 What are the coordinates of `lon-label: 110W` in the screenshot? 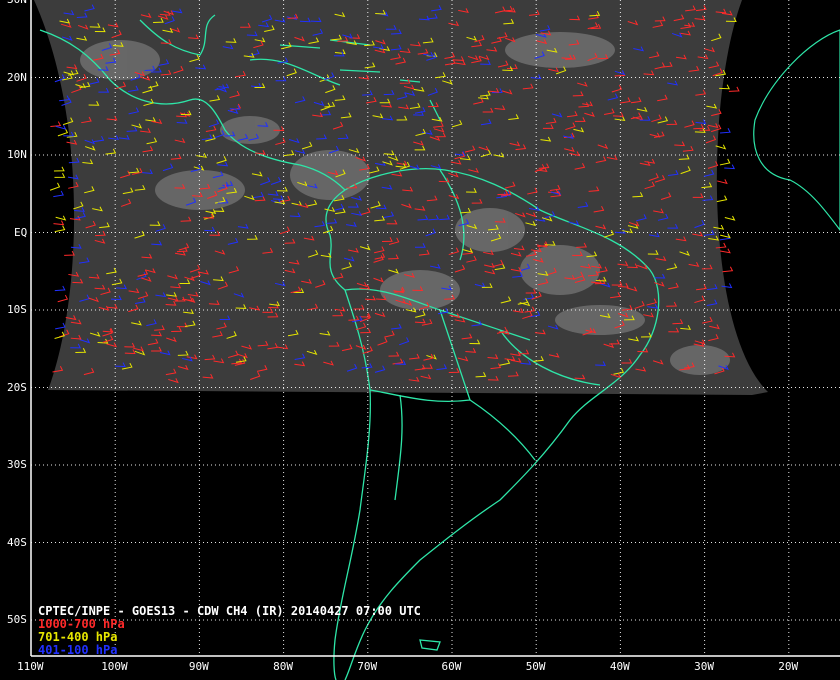 It's located at (30, 666).